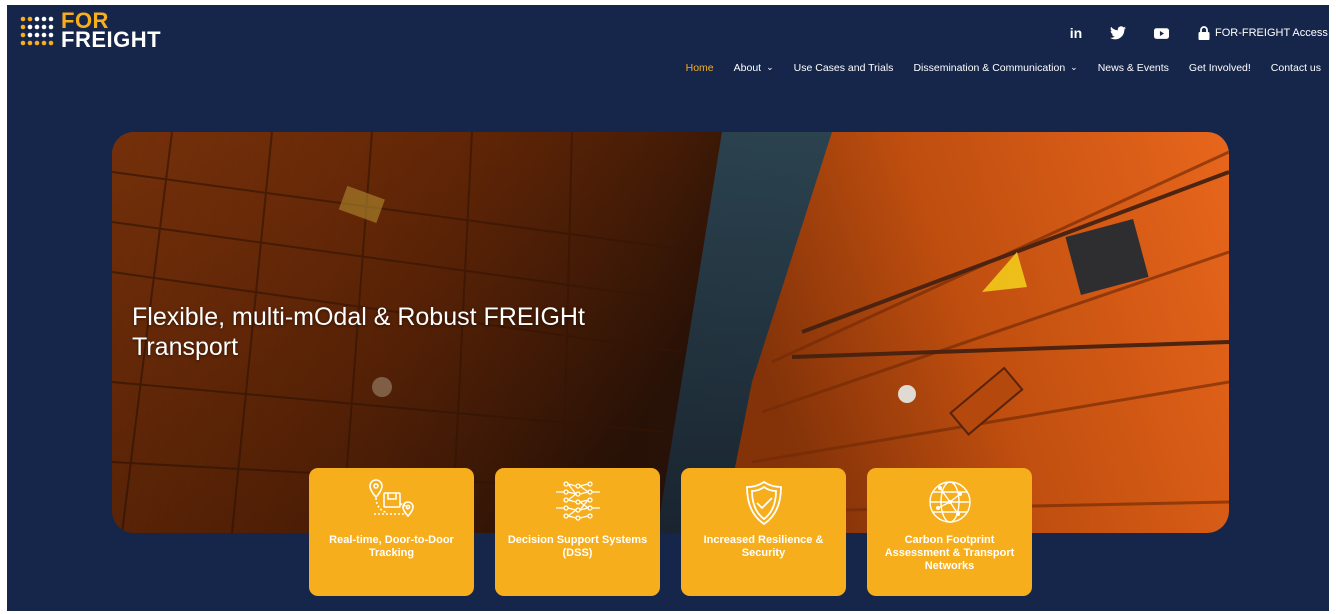  Describe the element at coordinates (764, 503) in the screenshot. I see `shield-check-icon` at that location.